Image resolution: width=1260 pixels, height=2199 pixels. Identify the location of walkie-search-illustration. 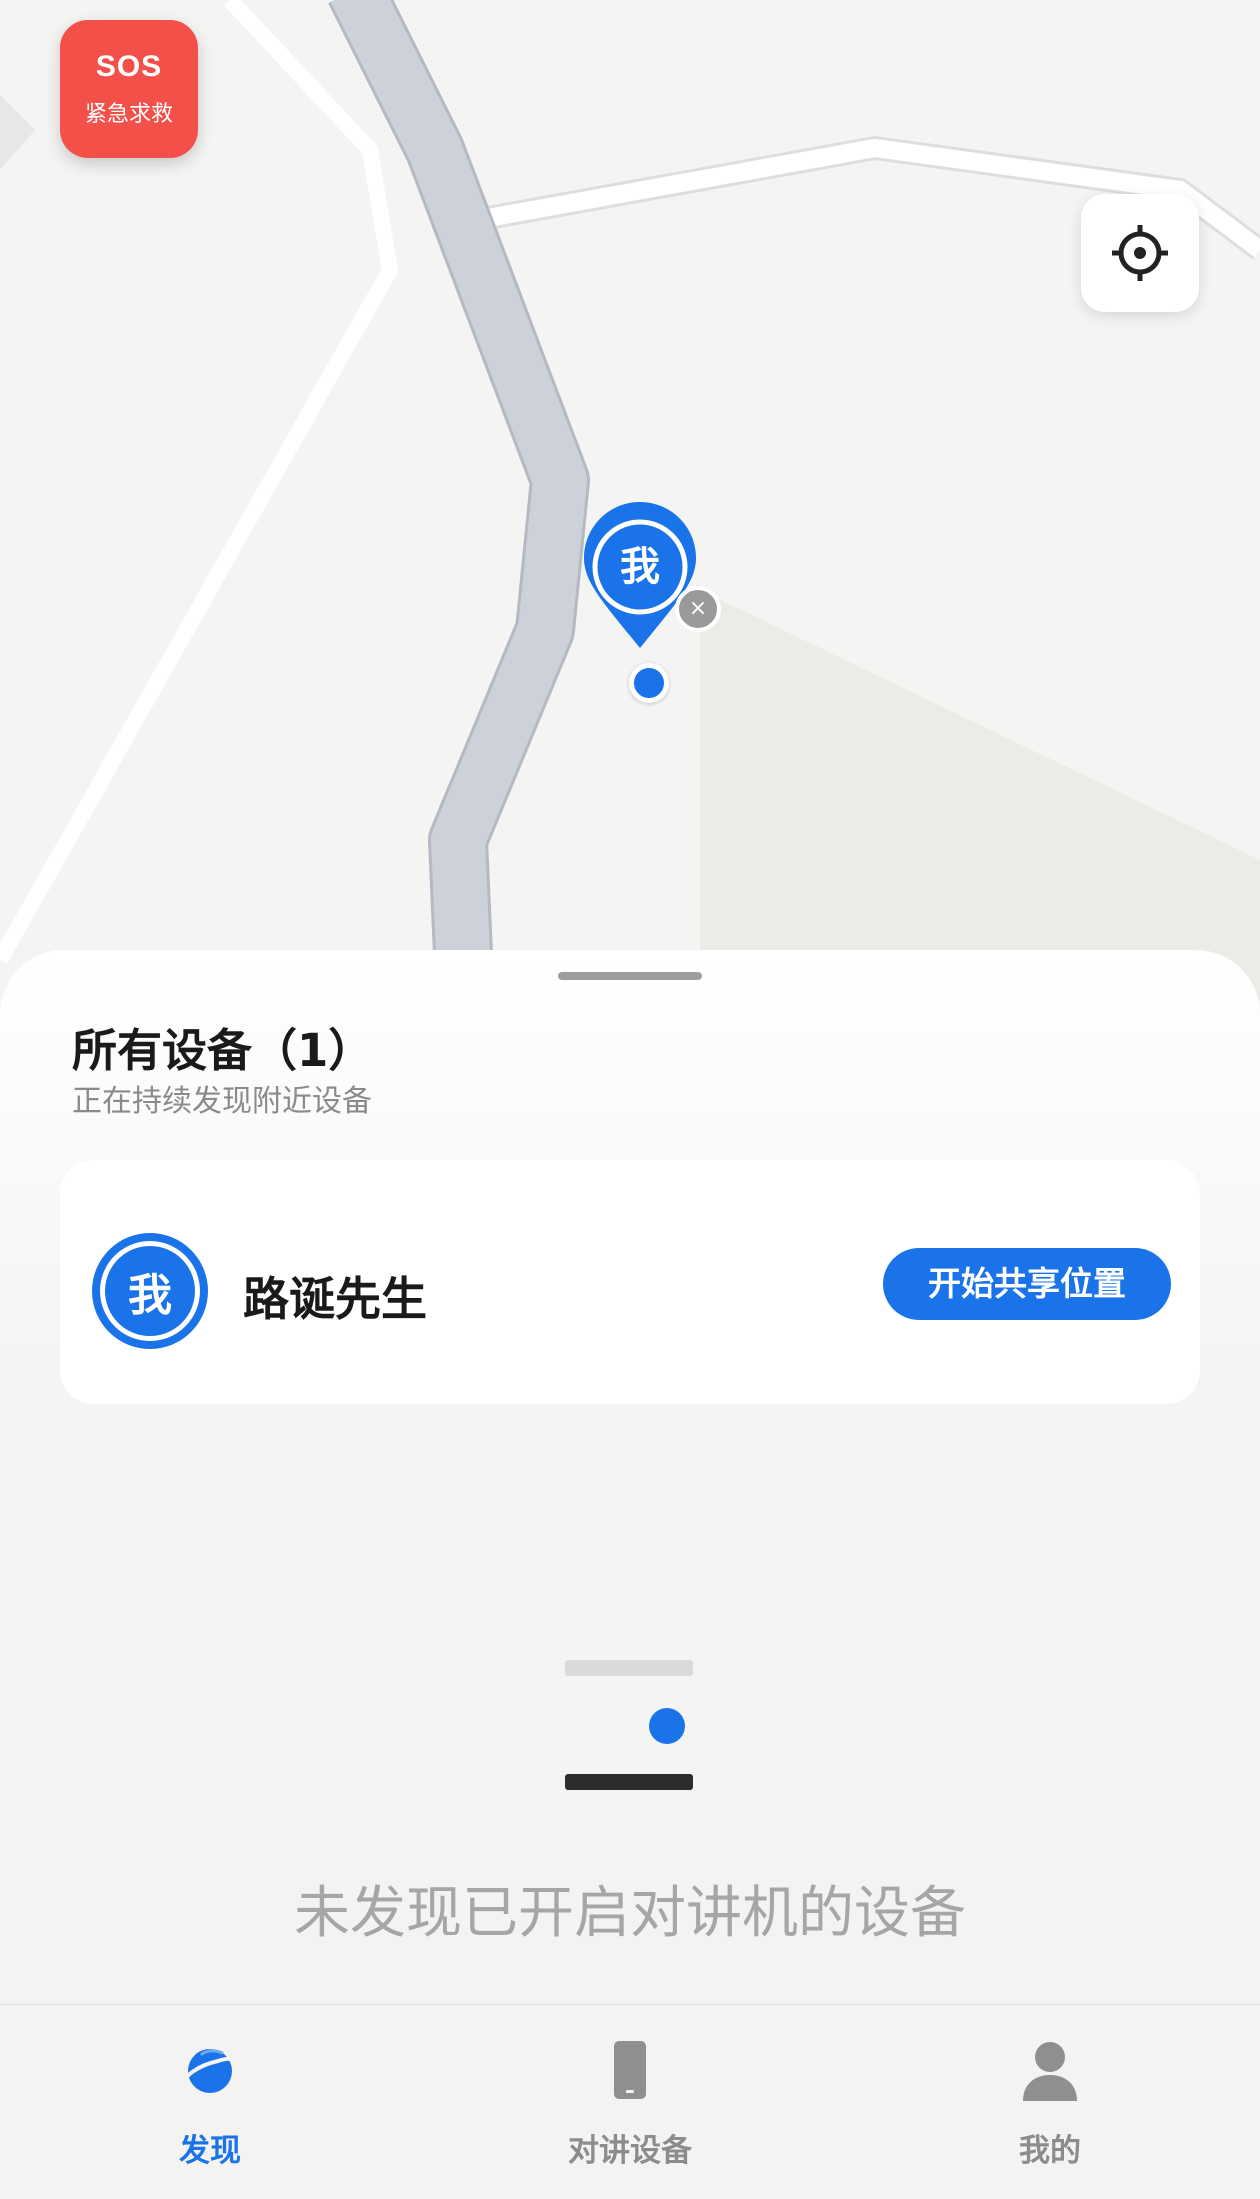
(629, 1725).